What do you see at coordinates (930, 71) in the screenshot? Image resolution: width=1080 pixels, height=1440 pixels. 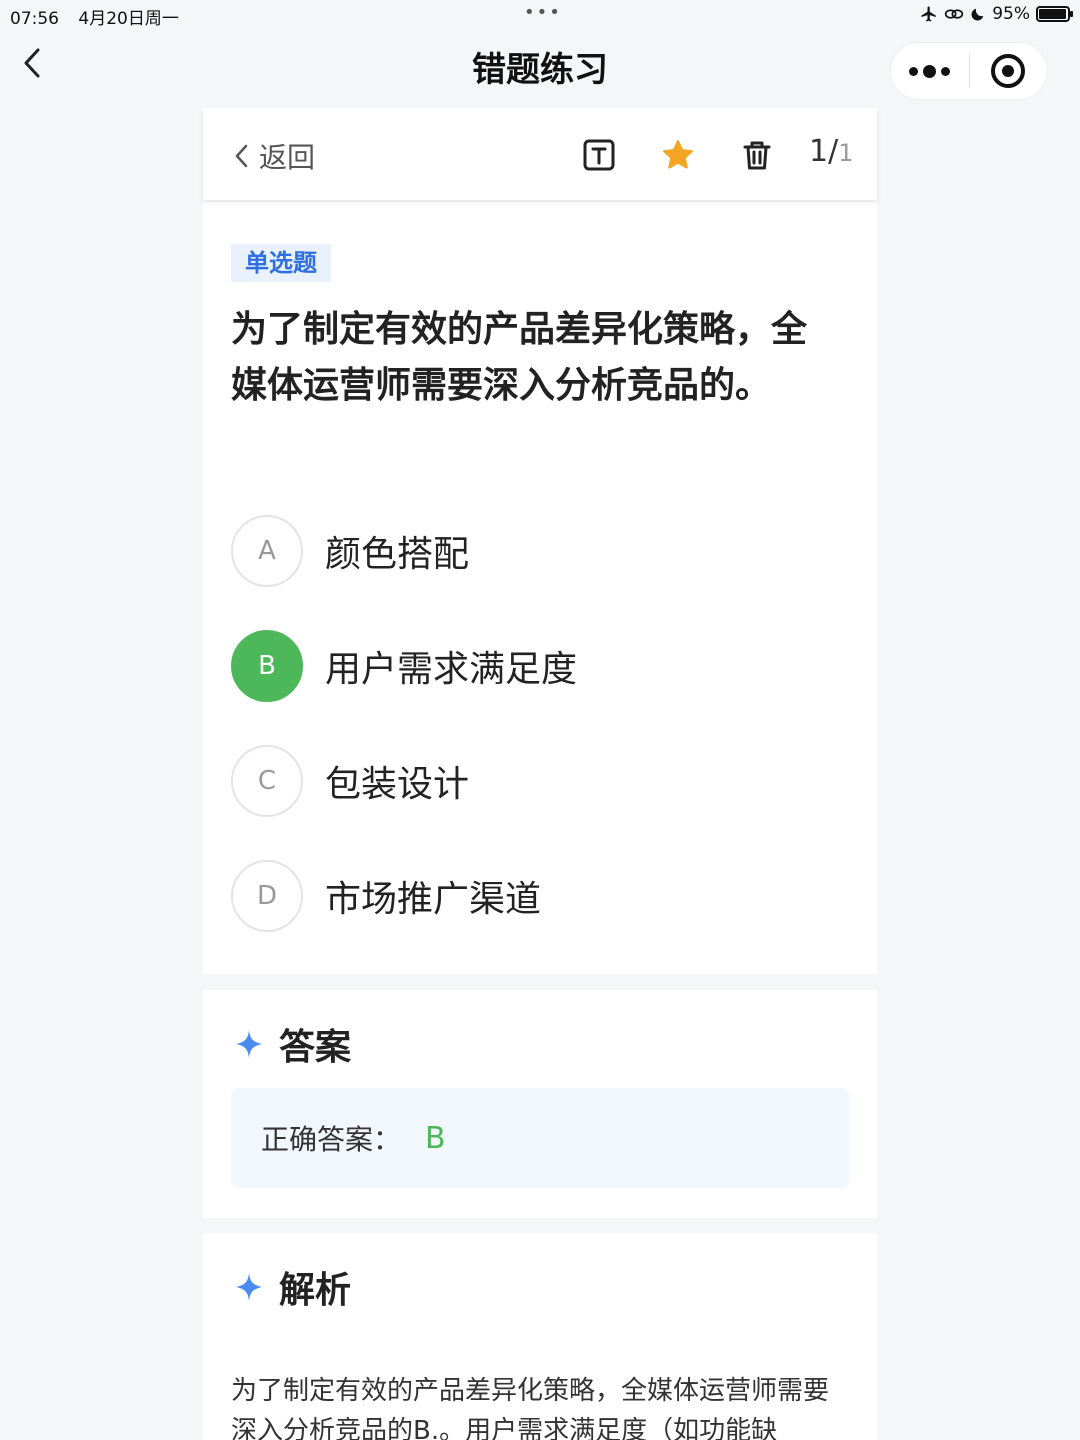 I see `more-button` at bounding box center [930, 71].